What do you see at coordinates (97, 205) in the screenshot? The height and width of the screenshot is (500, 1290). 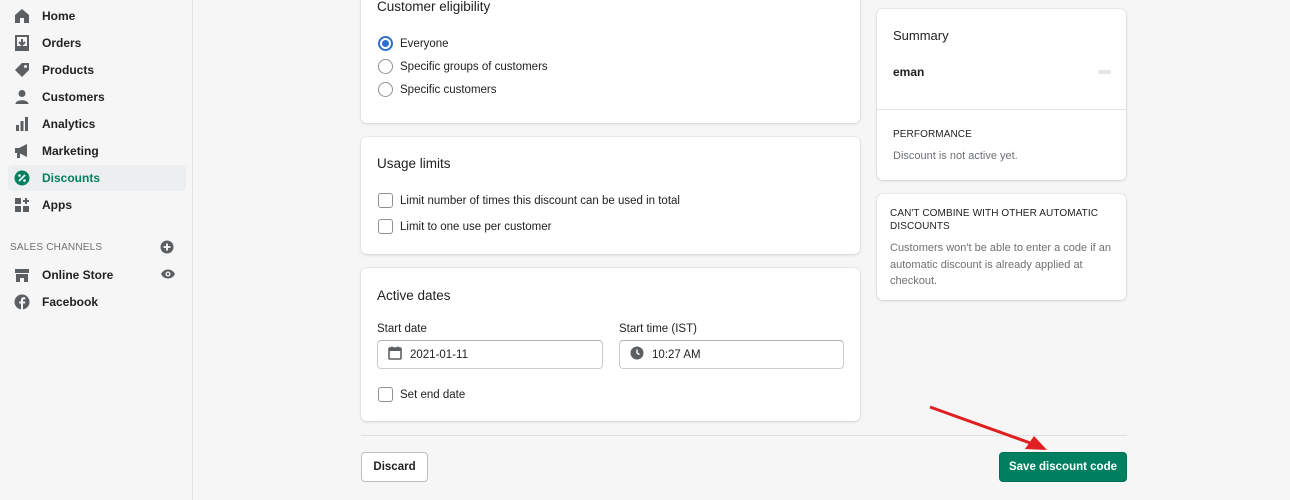 I see `sidebar-item-apps: Apps` at bounding box center [97, 205].